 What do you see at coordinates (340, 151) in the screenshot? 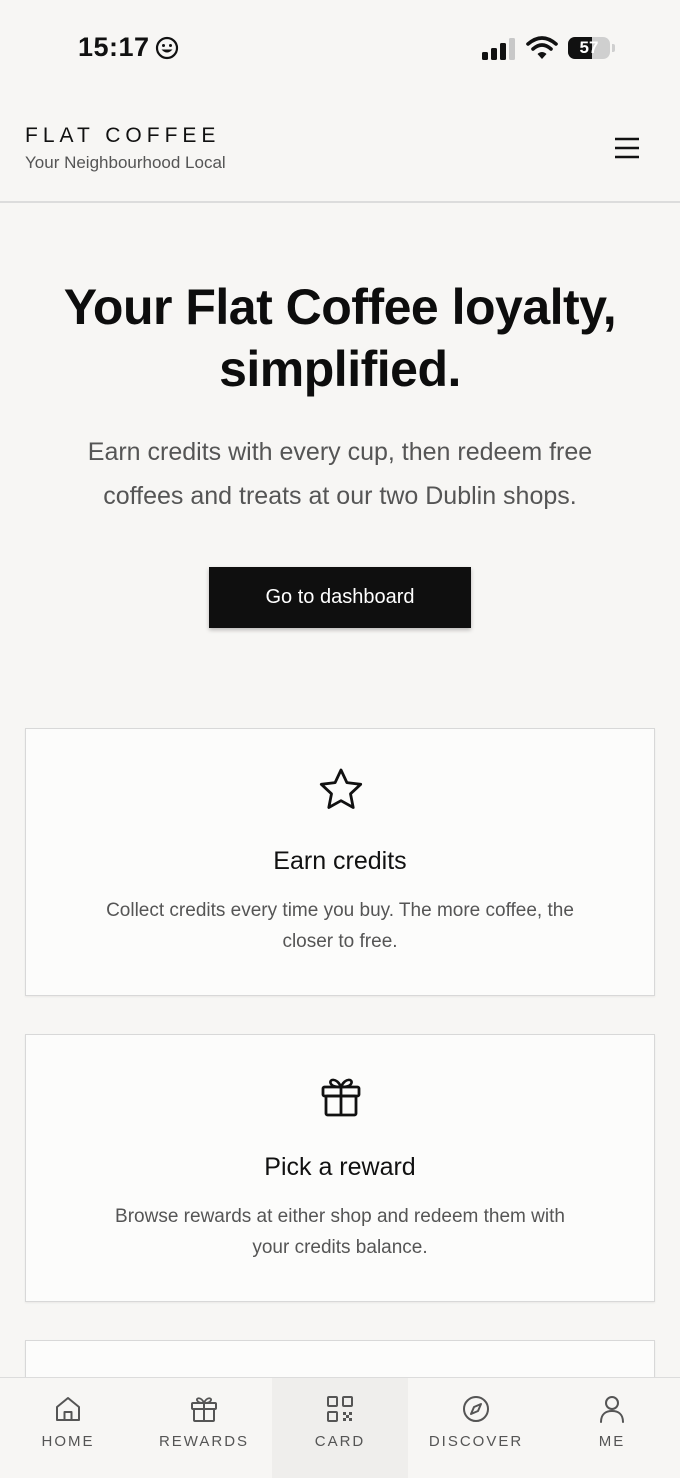
I see `site-header: FLAT COFFEE Your Neighbourhood Local` at bounding box center [340, 151].